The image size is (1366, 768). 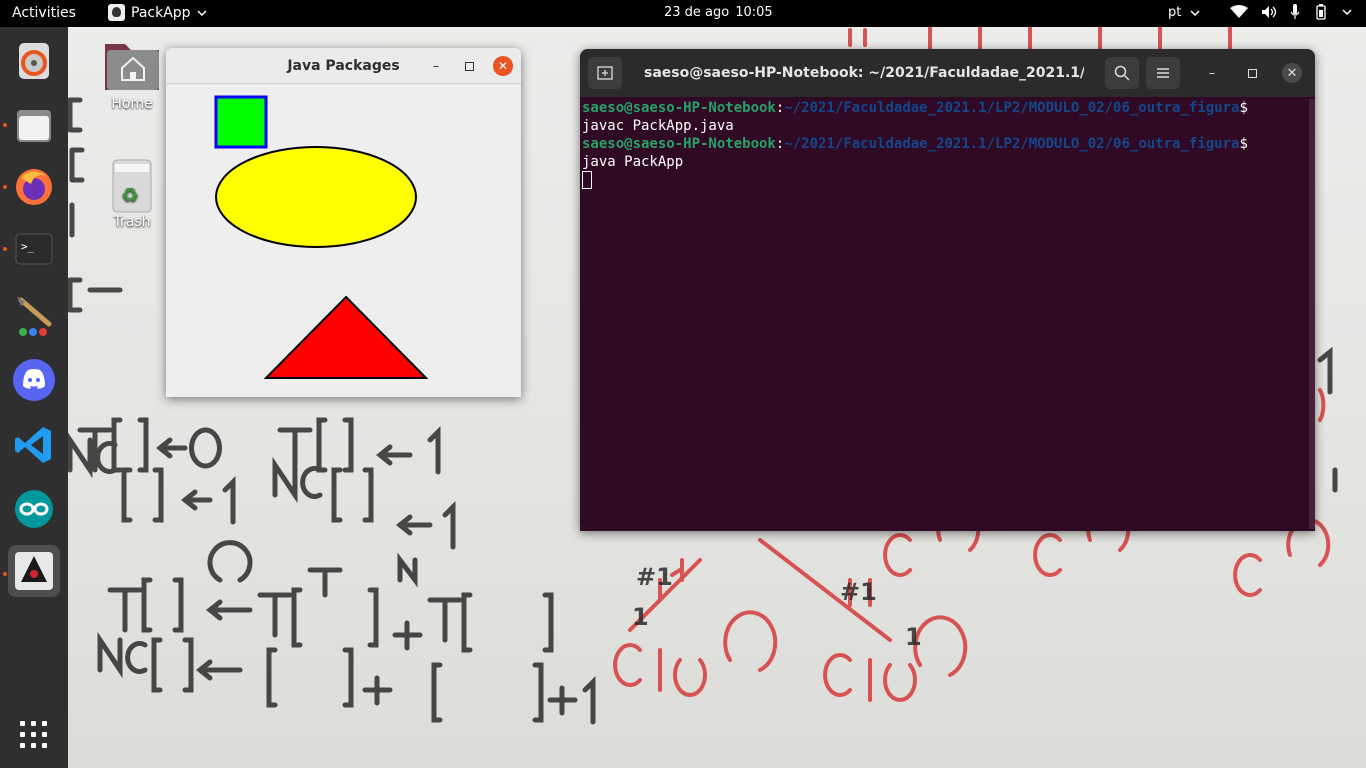 I want to click on microphone-icon, so click(x=1295, y=11).